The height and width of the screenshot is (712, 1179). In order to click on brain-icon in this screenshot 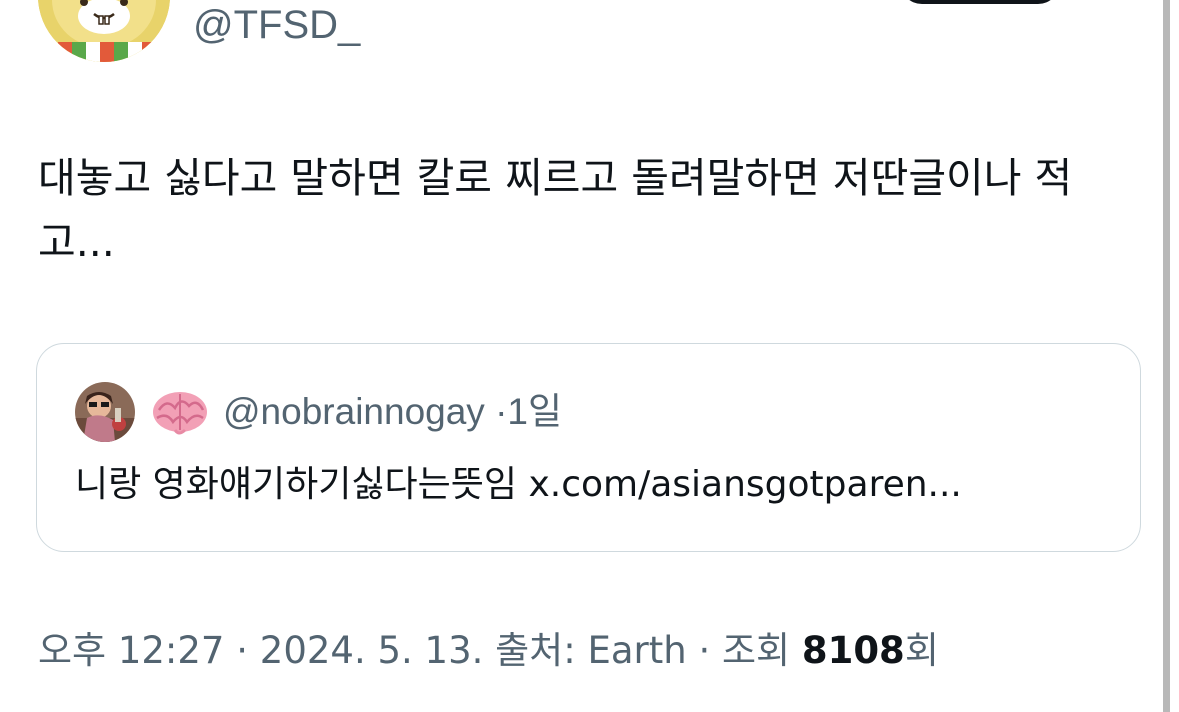, I will do `click(180, 413)`.